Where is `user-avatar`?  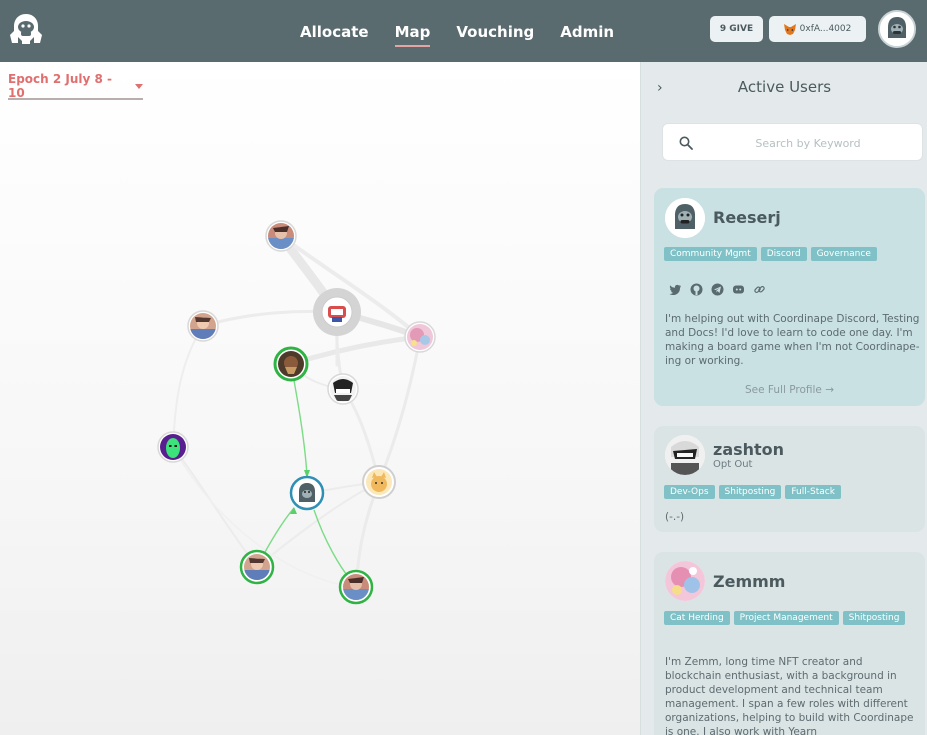
user-avatar is located at coordinates (897, 29).